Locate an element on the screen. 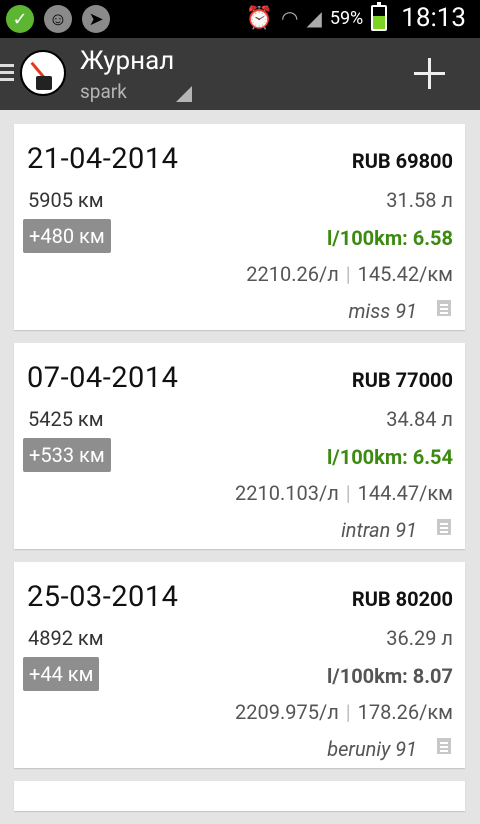 The image size is (480, 824). entry-consumption: l/100km: 8.07 is located at coordinates (390, 676).